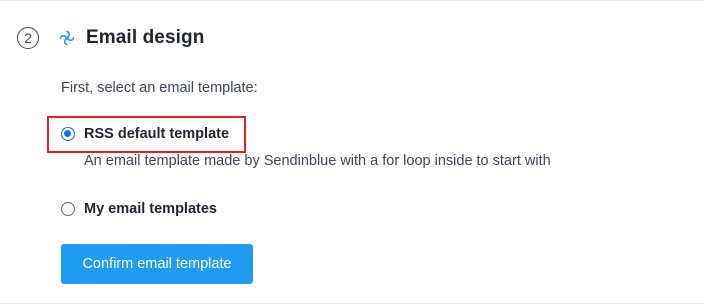  What do you see at coordinates (68, 134) in the screenshot?
I see `radio-rss-default-template` at bounding box center [68, 134].